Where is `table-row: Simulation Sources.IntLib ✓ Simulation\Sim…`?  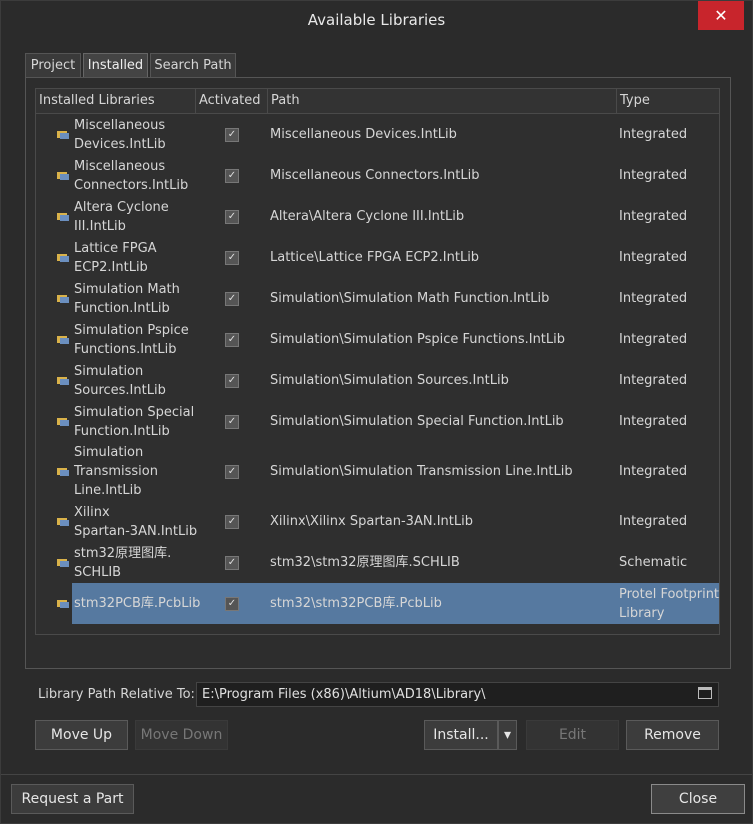
table-row: Simulation Sources.IntLib ✓ Simulation\Sim… is located at coordinates (377, 380).